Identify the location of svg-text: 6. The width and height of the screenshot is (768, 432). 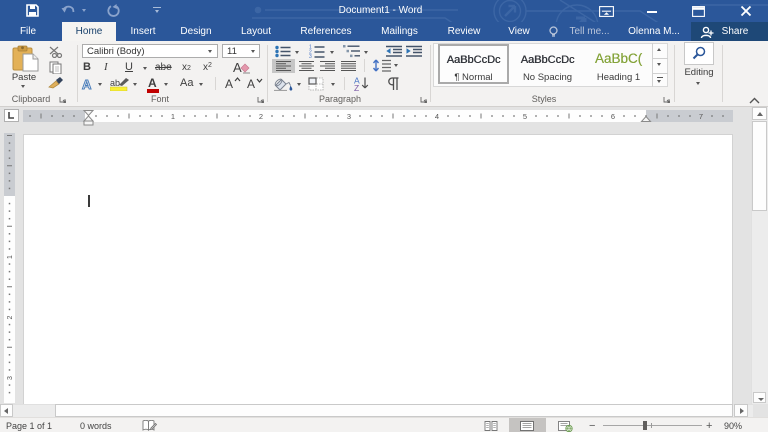
(613, 116).